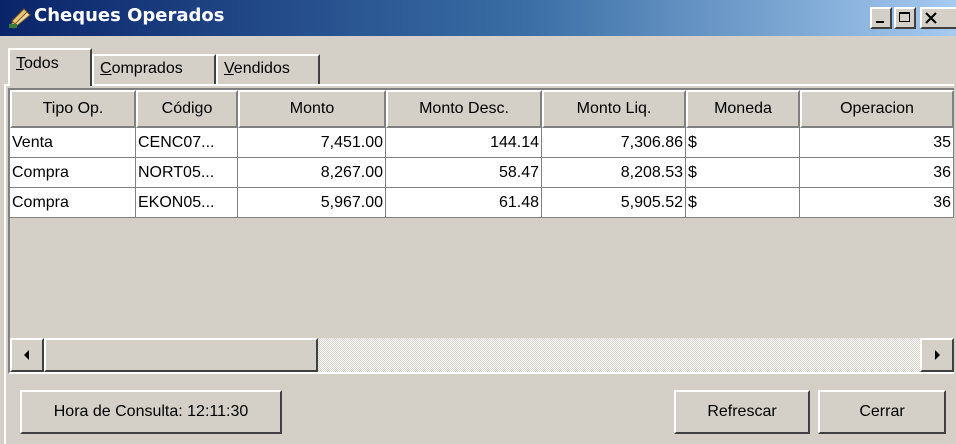  I want to click on tab-todos: Todos, so click(50, 67).